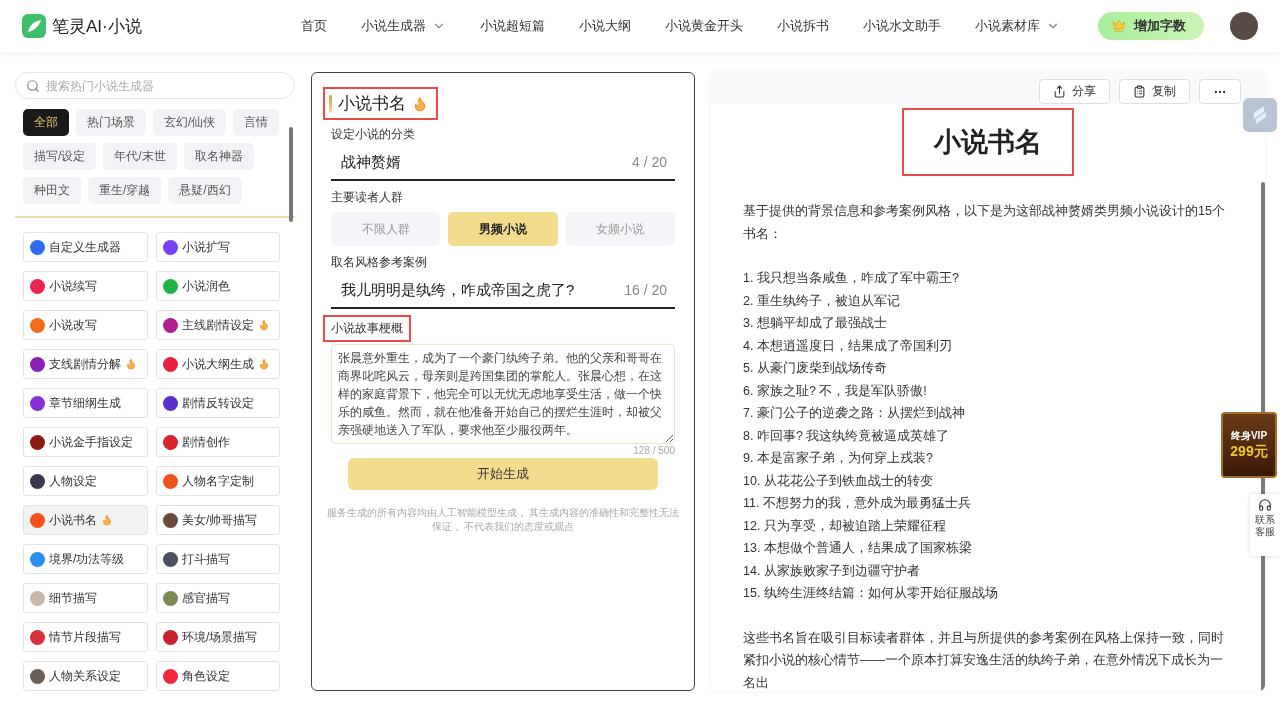  Describe the element at coordinates (1139, 91) in the screenshot. I see `copy-icon` at that location.